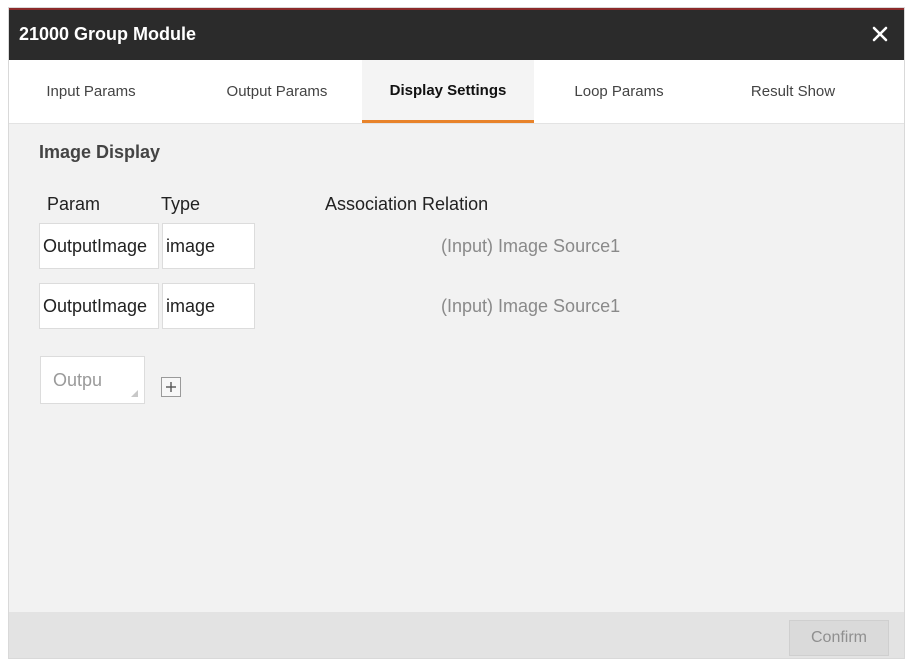 This screenshot has height=661, width=907. Describe the element at coordinates (100, 152) in the screenshot. I see `section-title: Image Display` at that location.